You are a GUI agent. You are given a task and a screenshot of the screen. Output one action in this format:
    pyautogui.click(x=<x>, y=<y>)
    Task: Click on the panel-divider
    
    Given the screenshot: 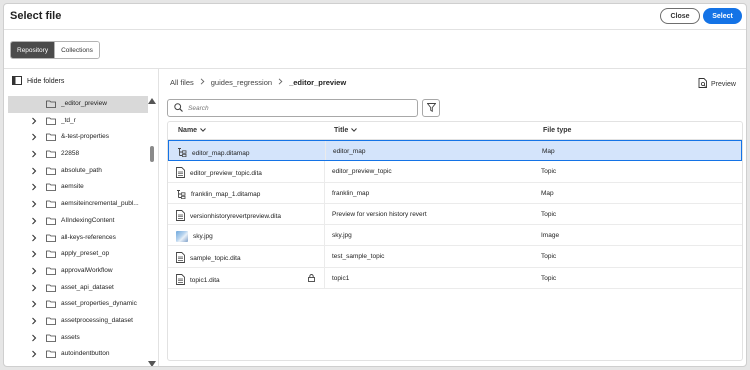 What is the action you would take?
    pyautogui.click(x=158, y=217)
    